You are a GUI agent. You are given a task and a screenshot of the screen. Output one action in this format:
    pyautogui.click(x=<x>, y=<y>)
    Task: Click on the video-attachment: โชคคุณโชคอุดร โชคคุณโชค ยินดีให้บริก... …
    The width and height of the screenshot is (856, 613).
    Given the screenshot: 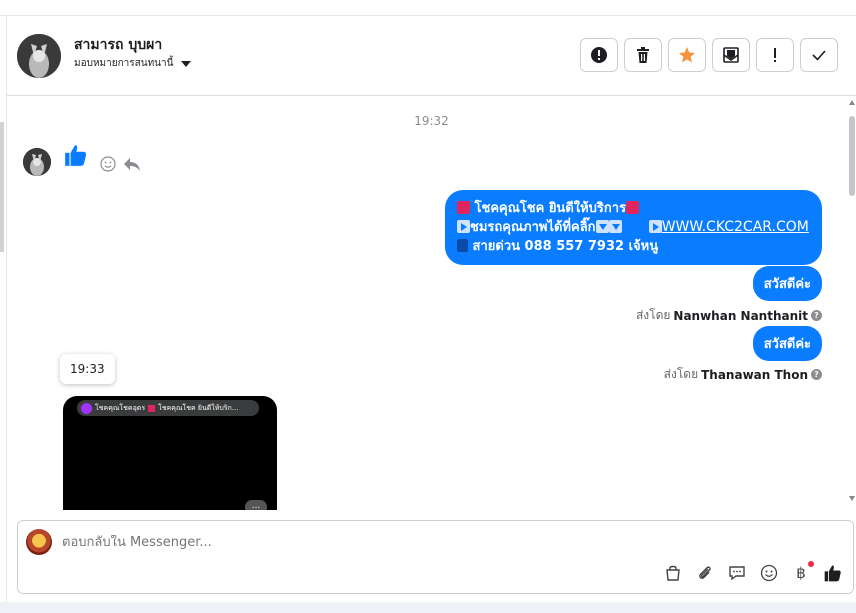 What is the action you would take?
    pyautogui.click(x=170, y=453)
    